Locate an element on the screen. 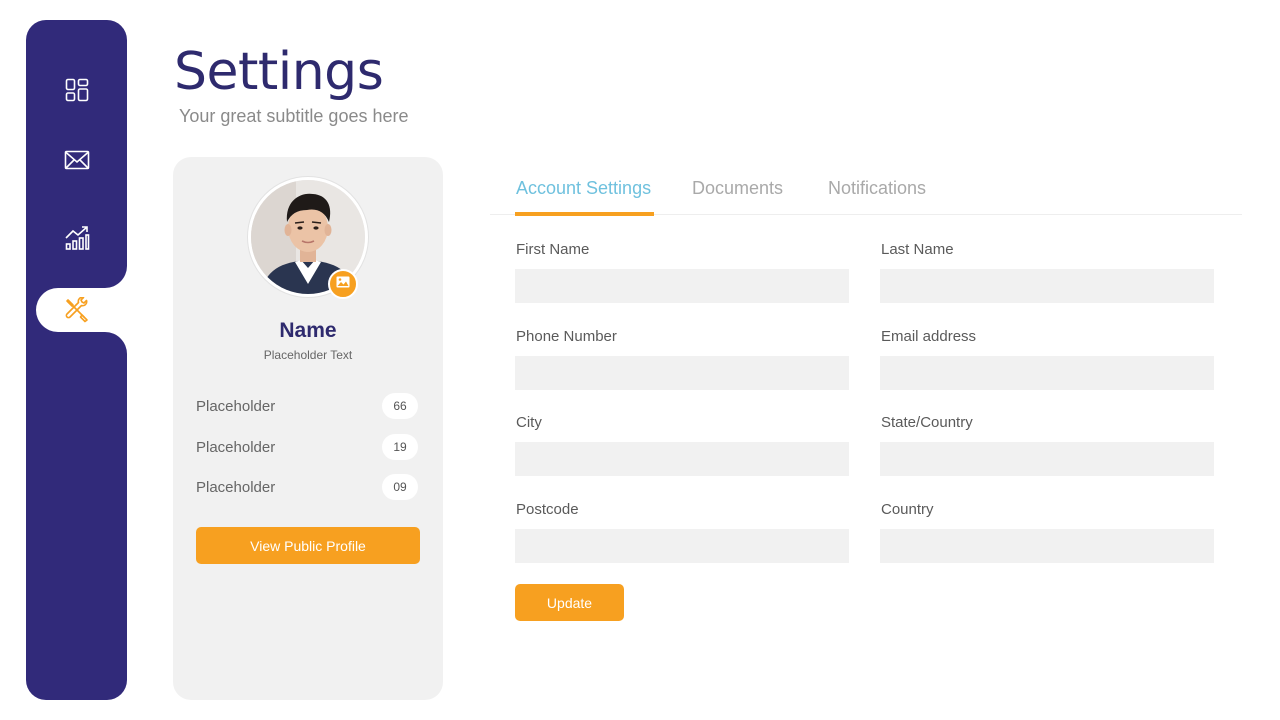 The image size is (1280, 720). last-name-label: Last Name is located at coordinates (917, 249).